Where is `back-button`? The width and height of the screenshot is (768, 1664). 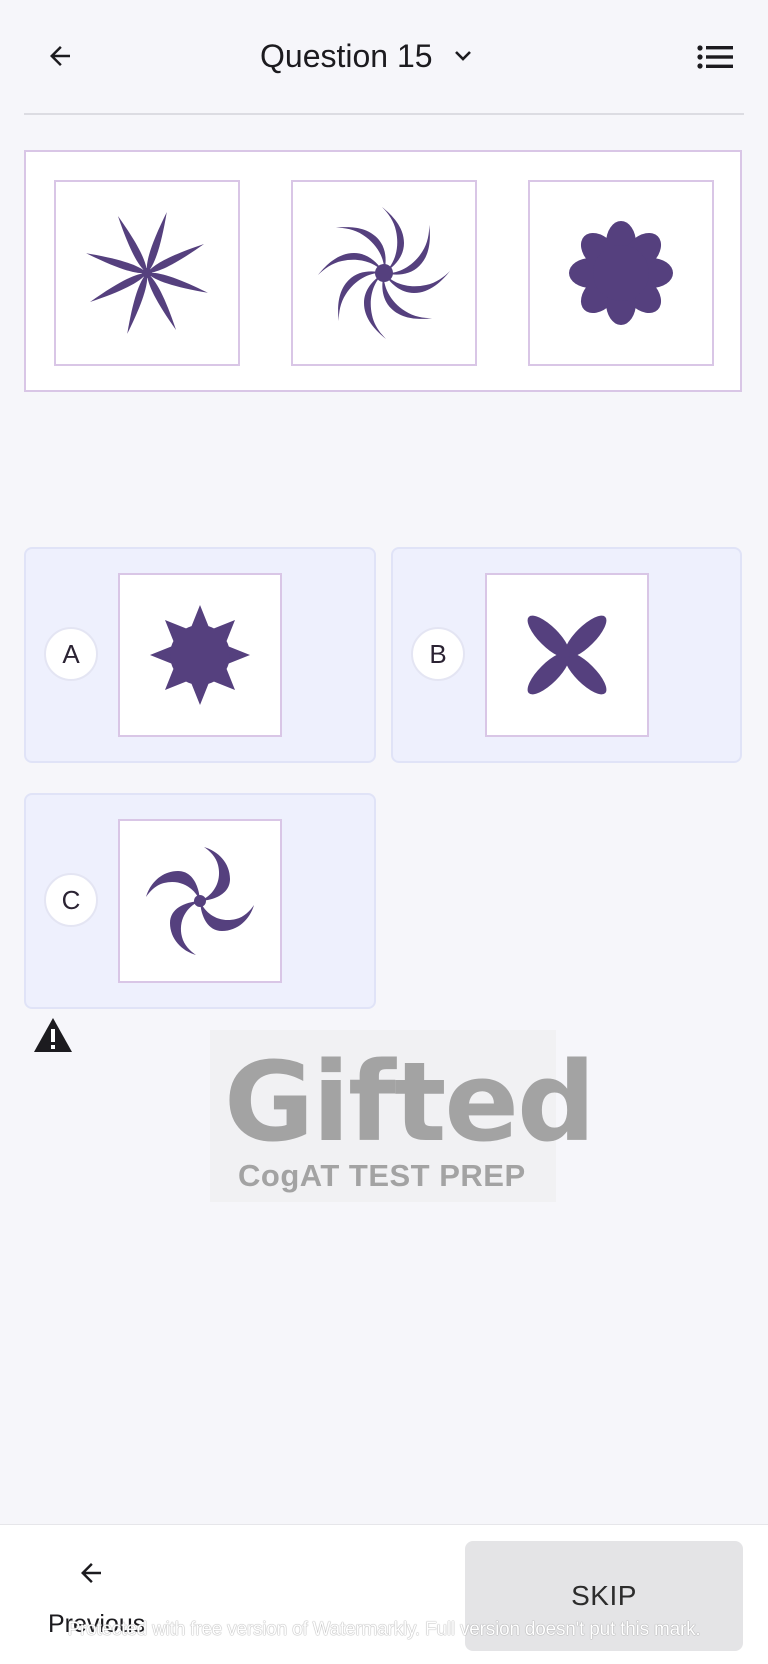
back-button is located at coordinates (60, 56).